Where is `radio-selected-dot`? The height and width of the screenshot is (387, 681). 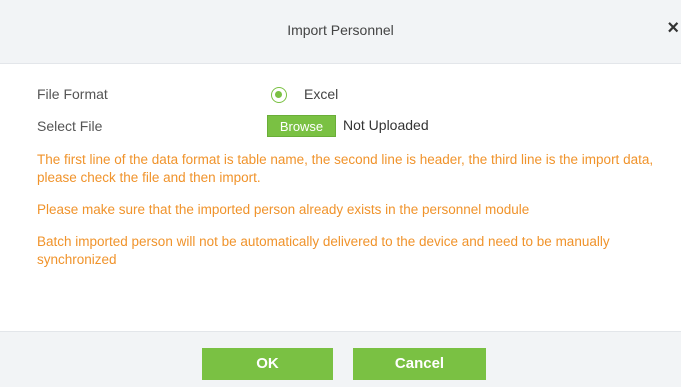 radio-selected-dot is located at coordinates (278, 94).